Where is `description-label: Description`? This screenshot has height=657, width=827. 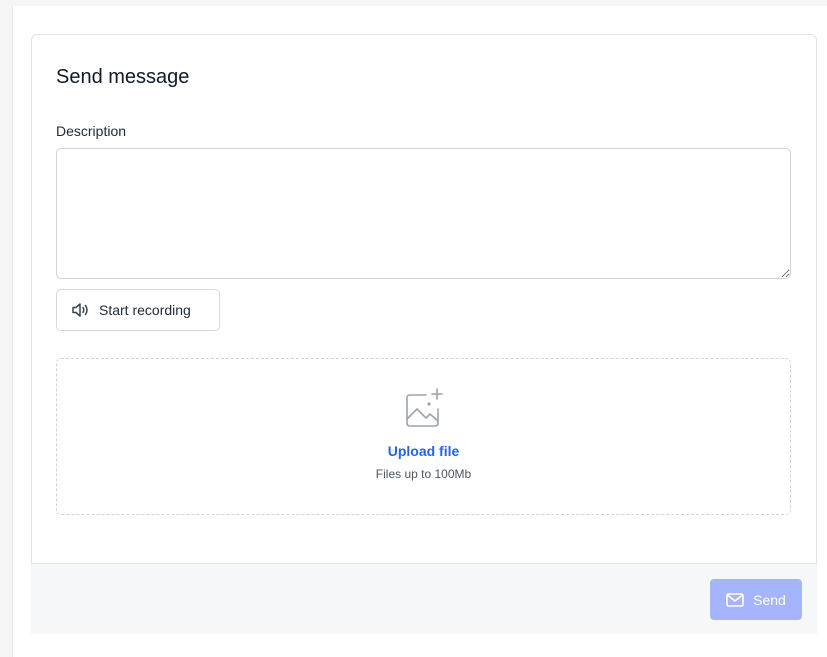
description-label: Description is located at coordinates (91, 131).